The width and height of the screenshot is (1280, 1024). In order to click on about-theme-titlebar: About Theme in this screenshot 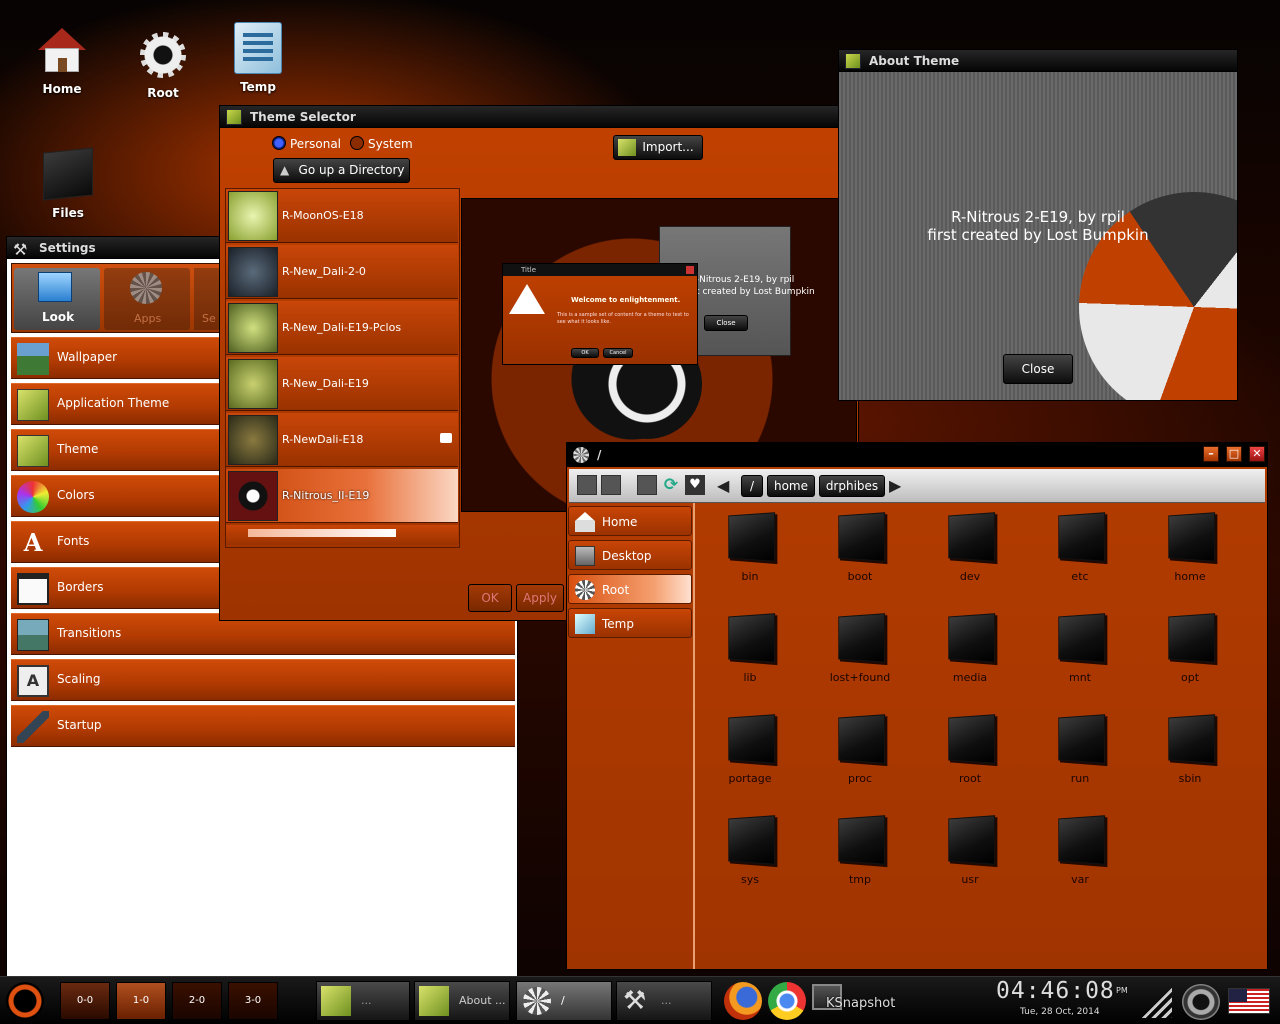, I will do `click(1038, 61)`.